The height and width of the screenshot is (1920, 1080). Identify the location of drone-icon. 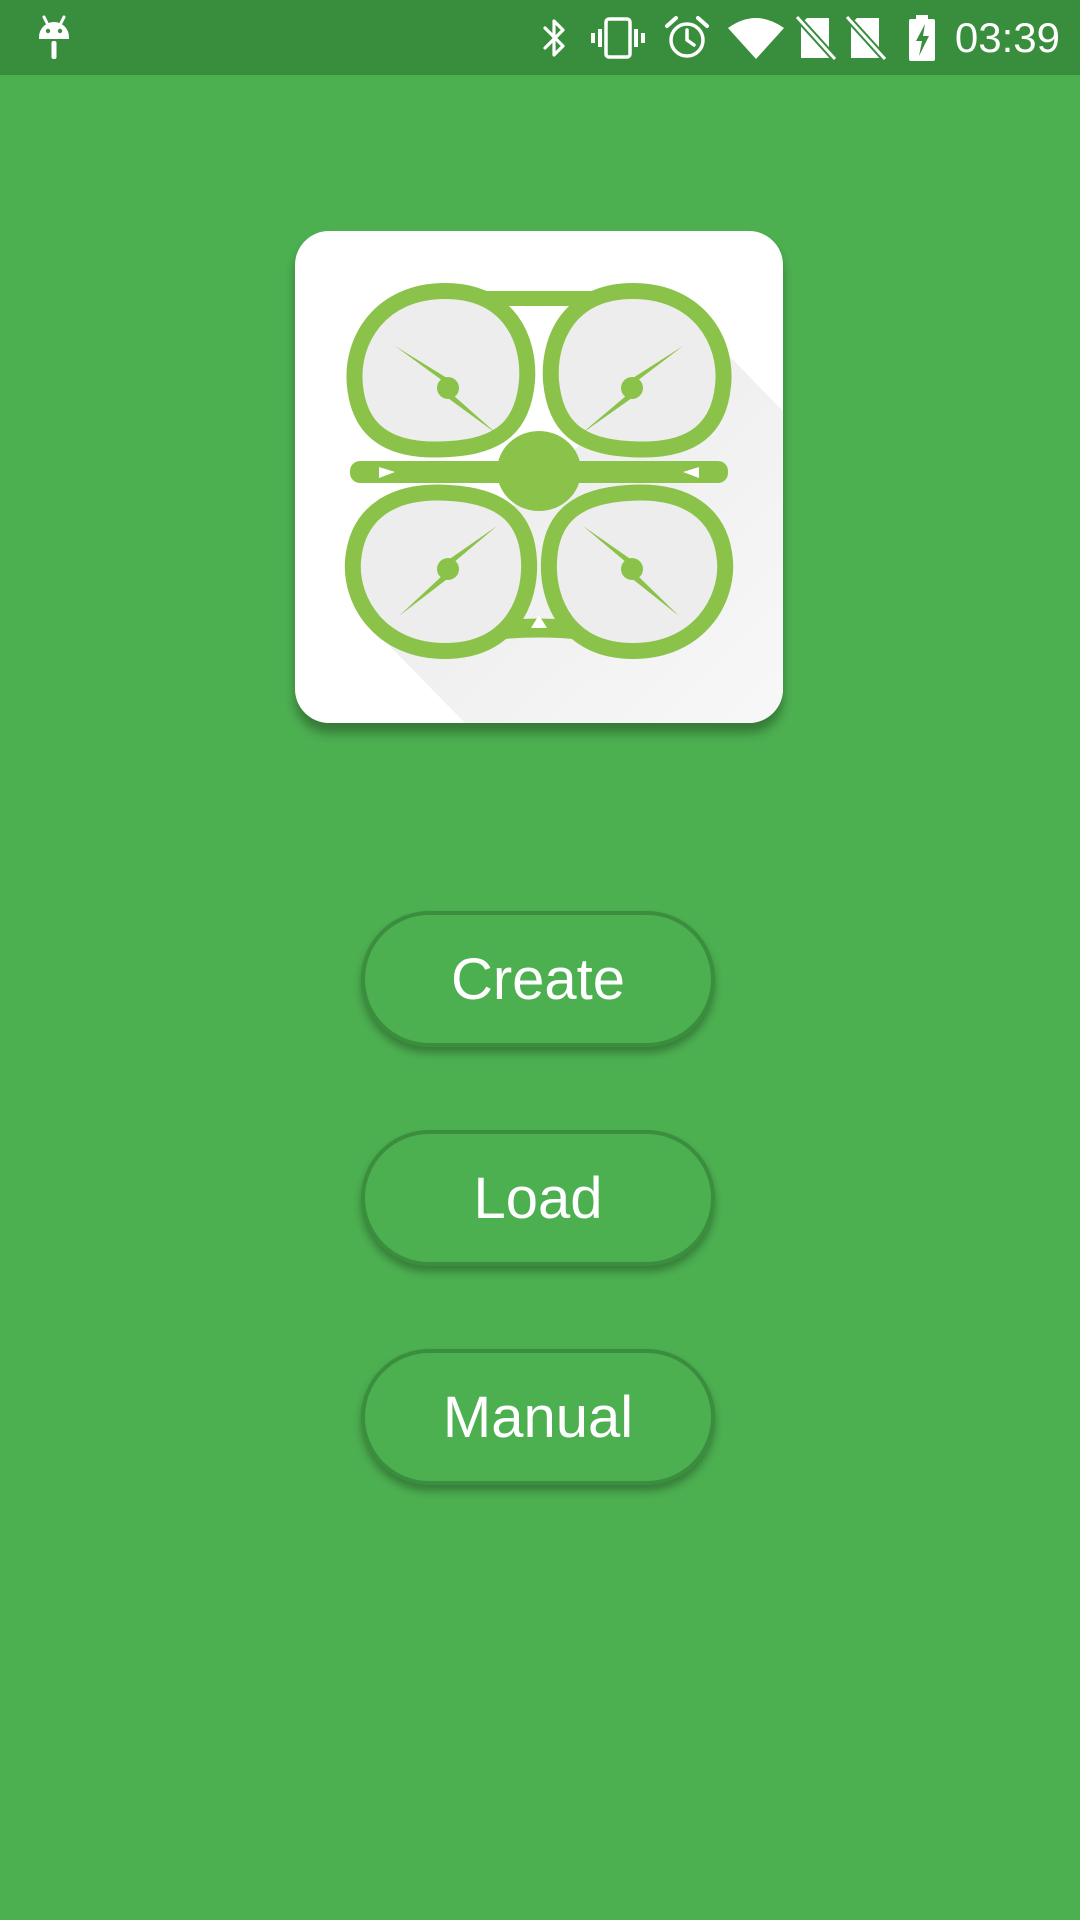
(563, 502).